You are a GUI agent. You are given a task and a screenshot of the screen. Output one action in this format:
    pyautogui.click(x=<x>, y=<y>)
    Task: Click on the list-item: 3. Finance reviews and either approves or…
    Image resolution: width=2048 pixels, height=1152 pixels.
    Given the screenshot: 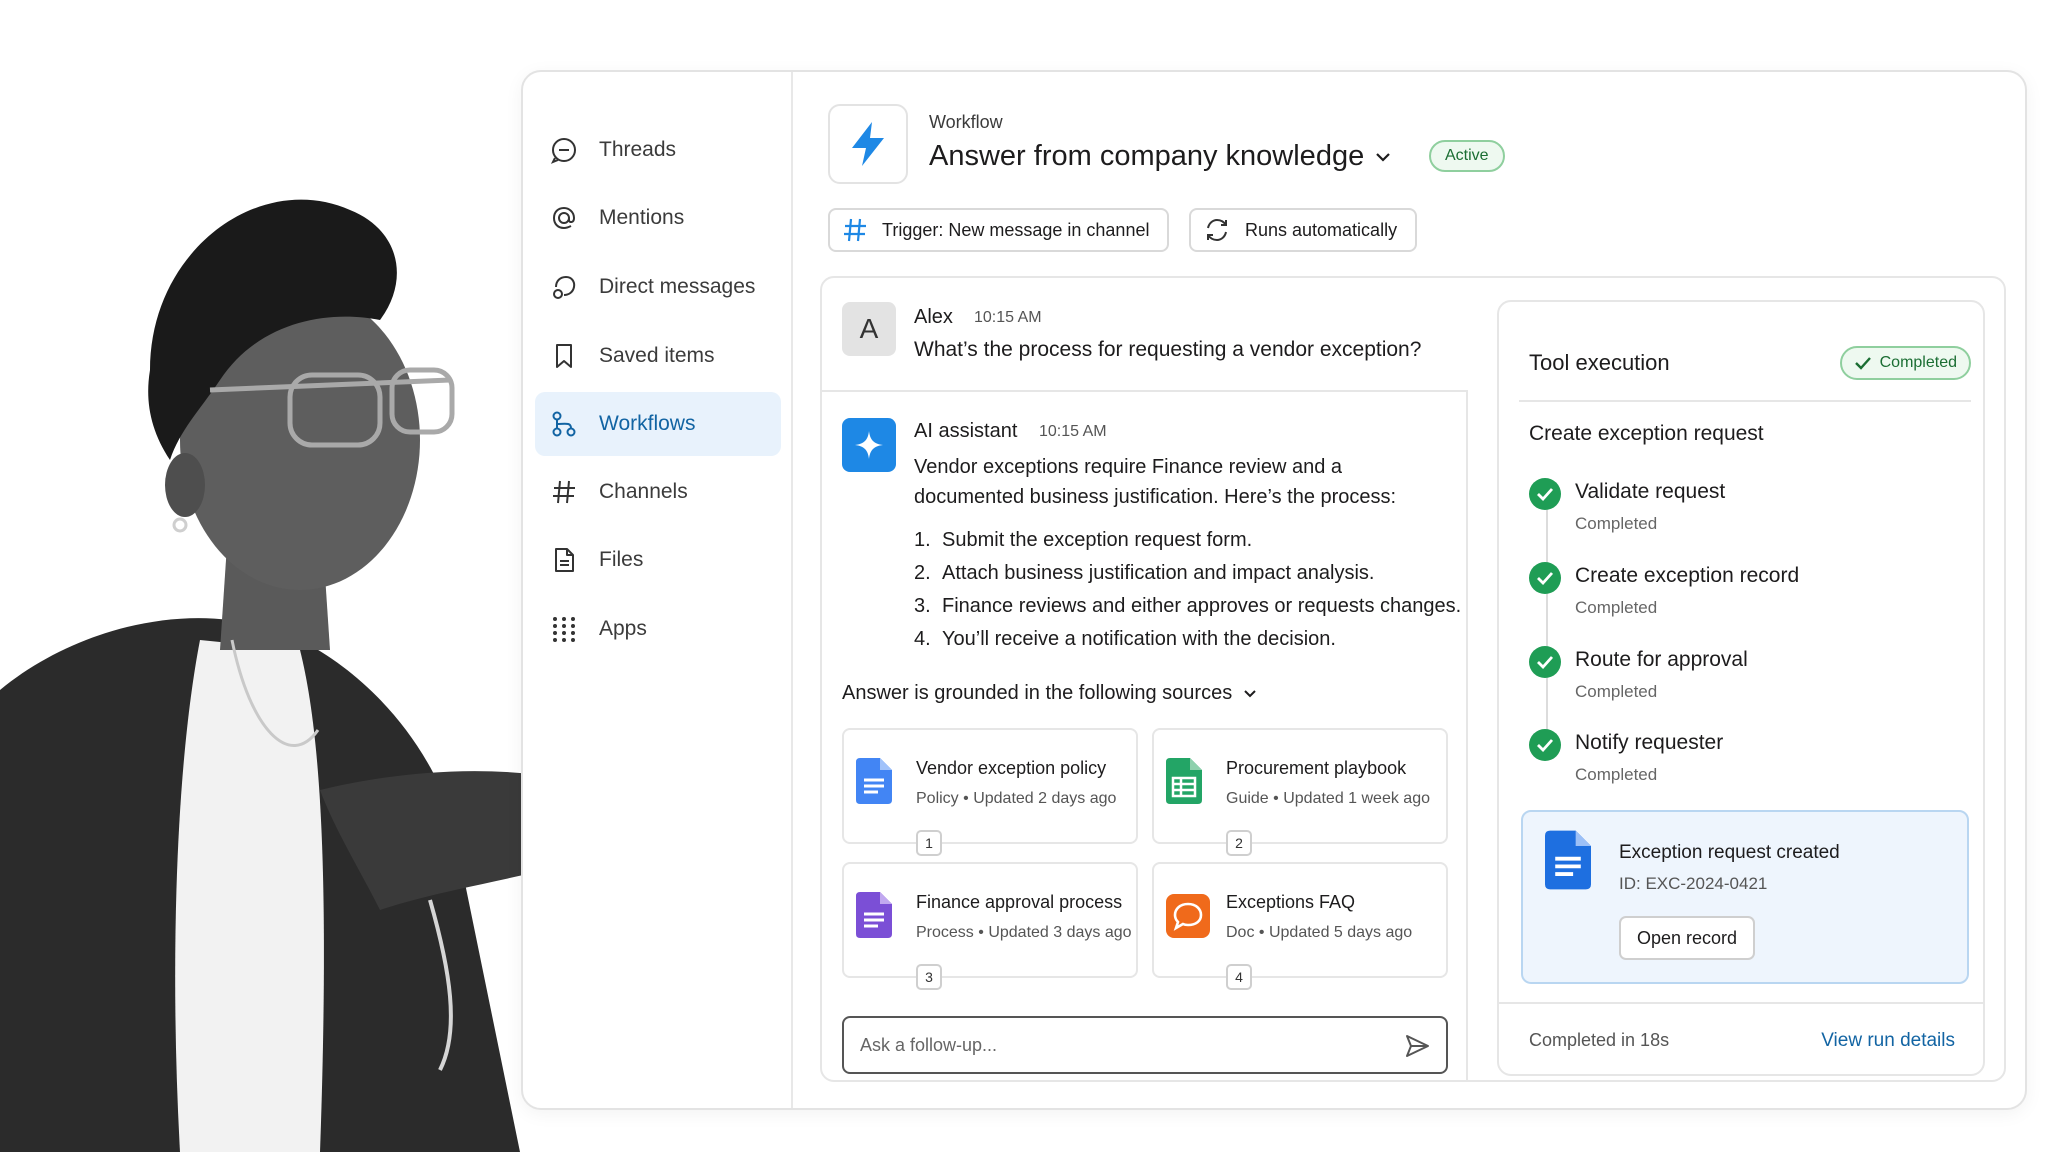 What is the action you would take?
    pyautogui.click(x=1188, y=606)
    